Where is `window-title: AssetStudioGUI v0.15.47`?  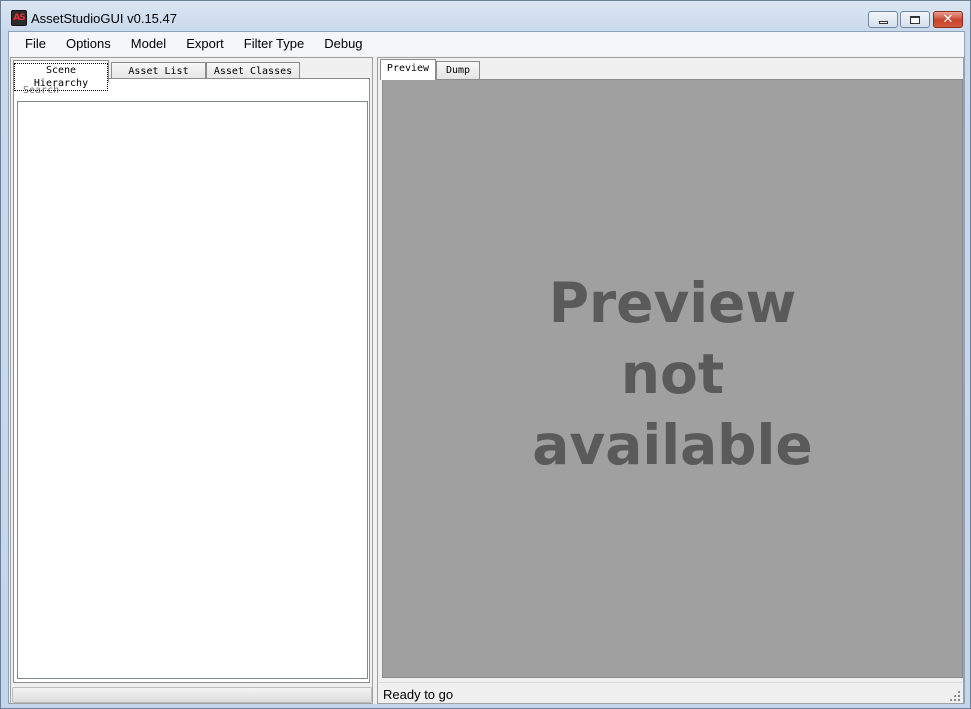 window-title: AssetStudioGUI v0.15.47 is located at coordinates (104, 18).